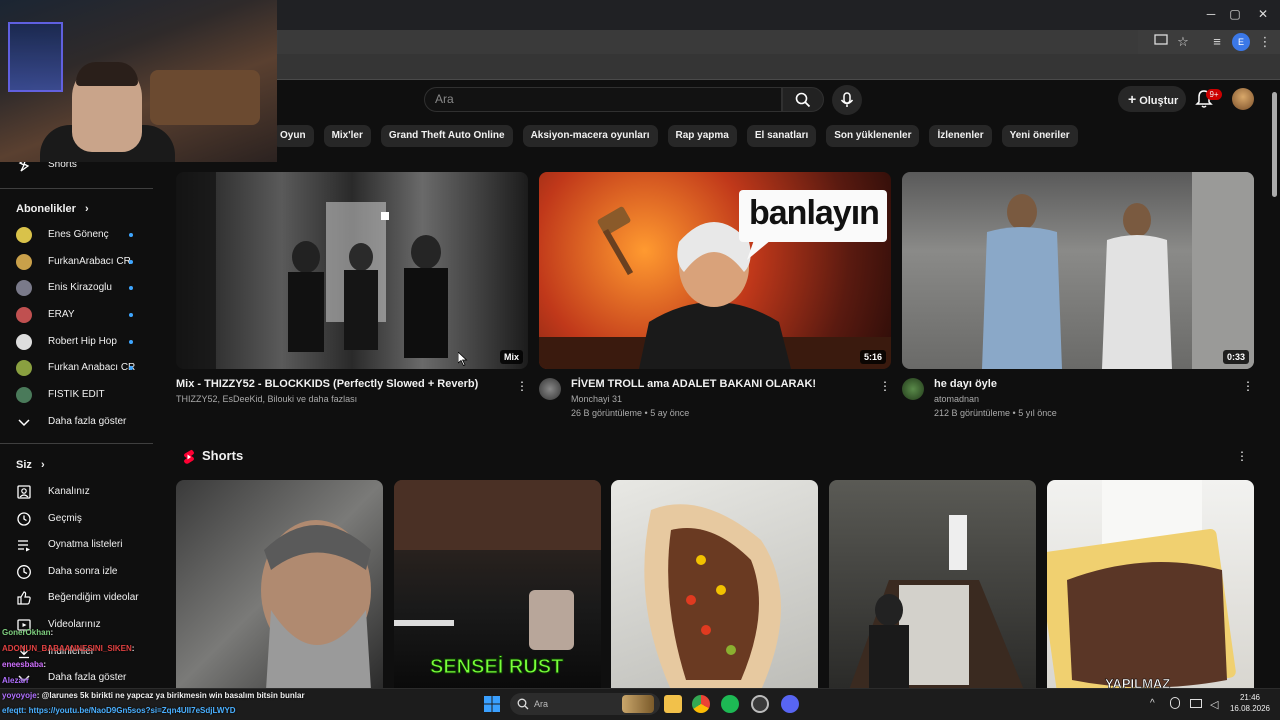 The width and height of the screenshot is (1280, 720). Describe the element at coordinates (293, 136) in the screenshot. I see `chip-oyun: Oyun` at that location.